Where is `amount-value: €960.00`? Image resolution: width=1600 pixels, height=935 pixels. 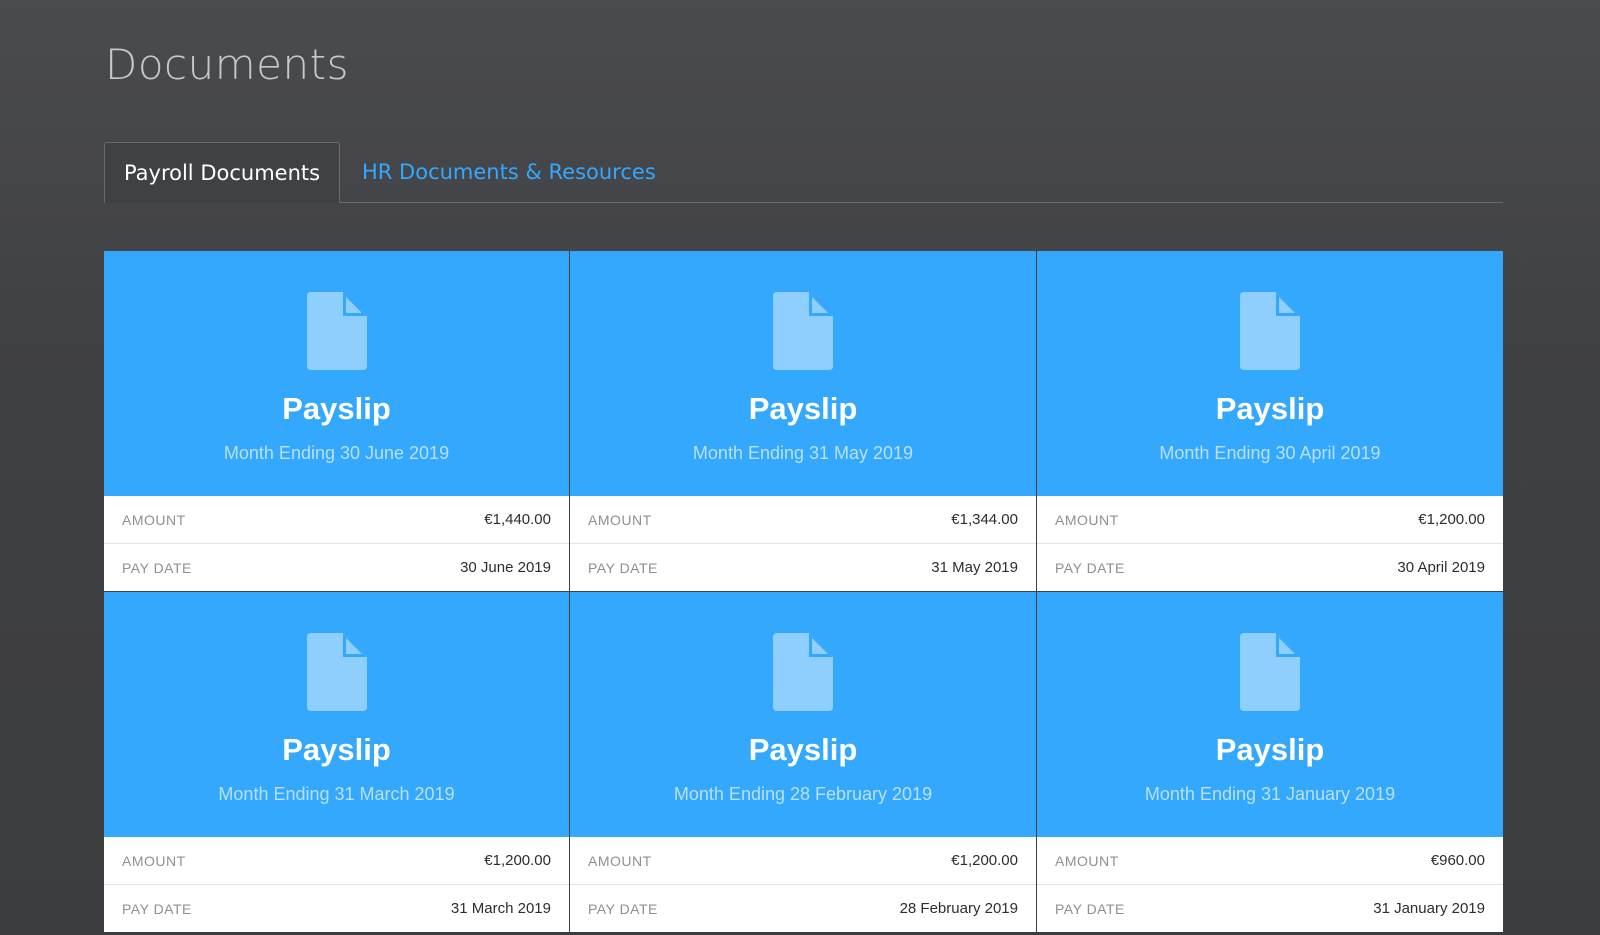
amount-value: €960.00 is located at coordinates (1457, 860).